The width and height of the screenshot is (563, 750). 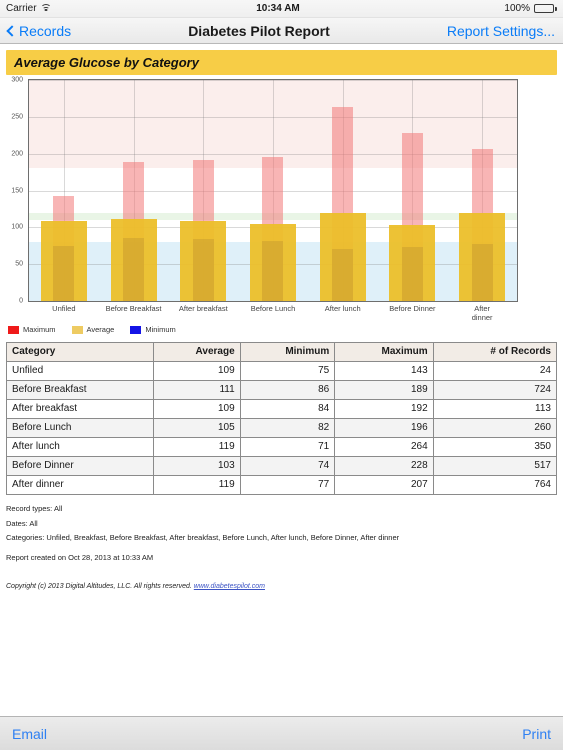 I want to click on cell-category: After breakfast, so click(x=80, y=409).